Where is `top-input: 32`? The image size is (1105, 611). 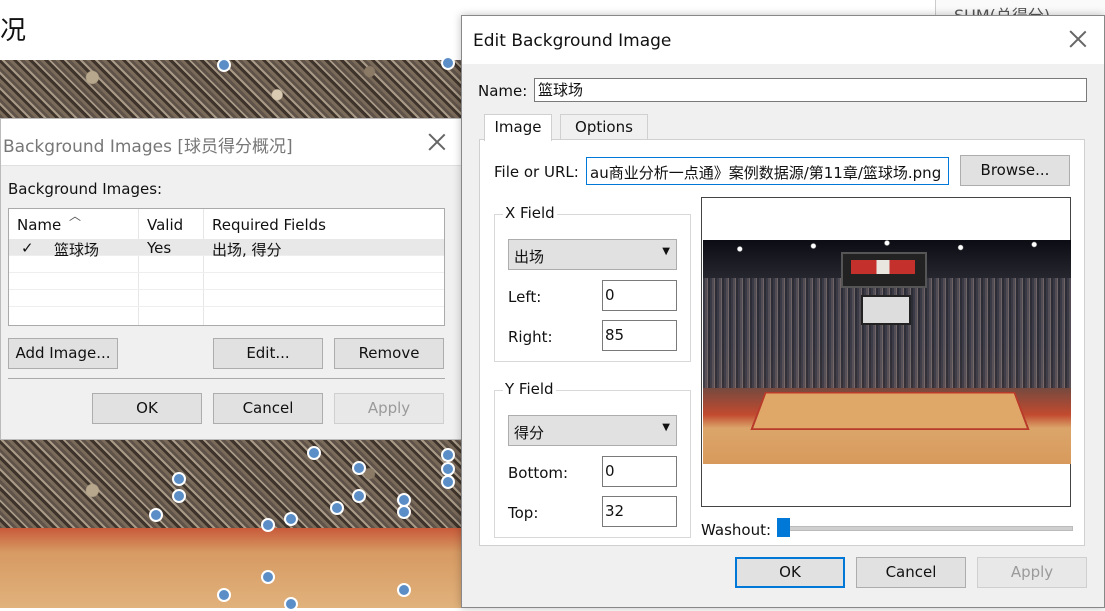 top-input: 32 is located at coordinates (639, 511).